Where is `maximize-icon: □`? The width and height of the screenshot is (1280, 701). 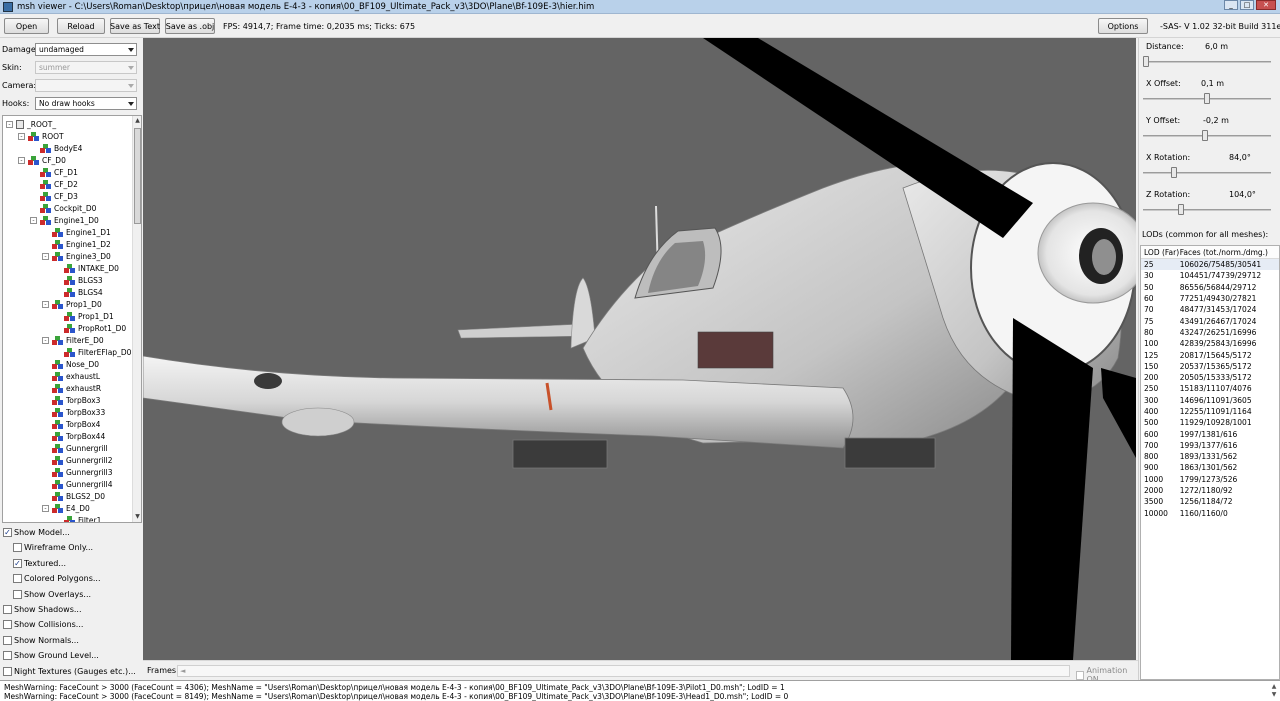
maximize-icon: □ is located at coordinates (1247, 5).